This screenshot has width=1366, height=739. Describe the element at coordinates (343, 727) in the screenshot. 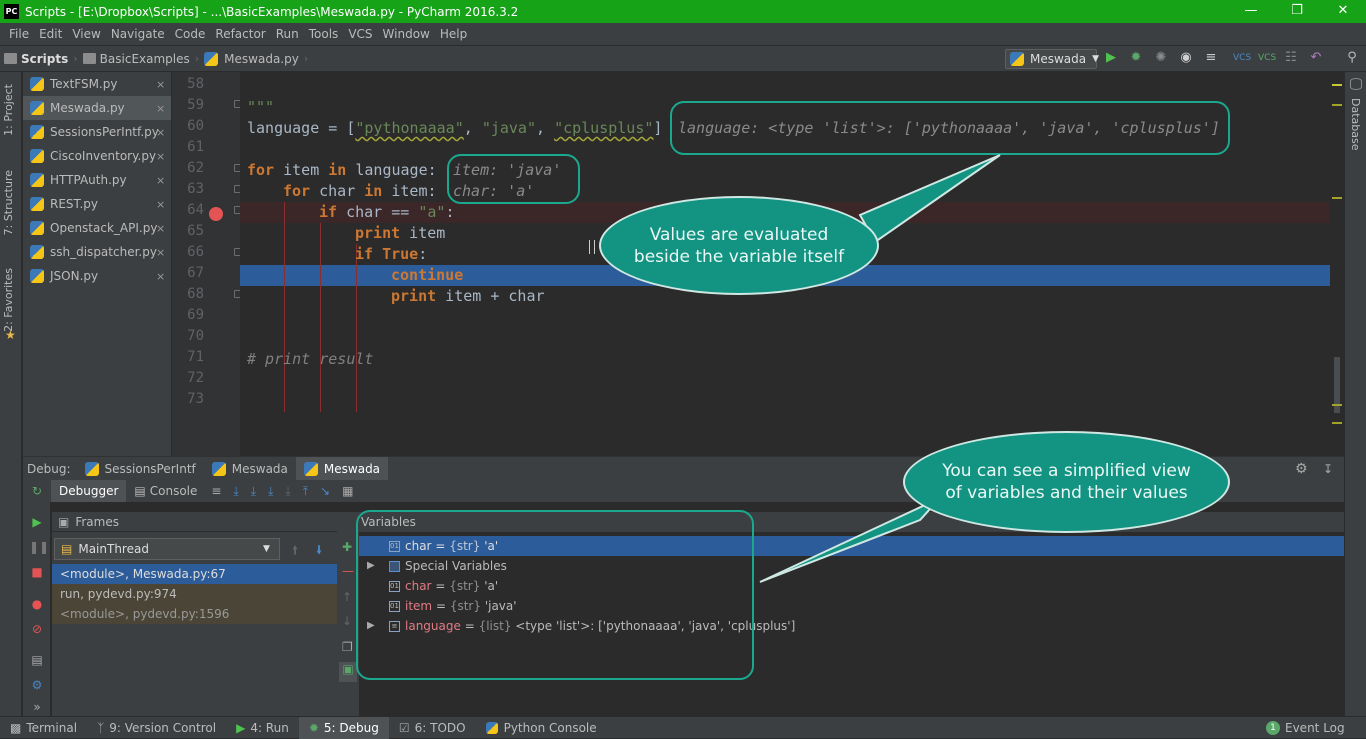

I see `tab-debug: ✹ 5: Debug` at that location.